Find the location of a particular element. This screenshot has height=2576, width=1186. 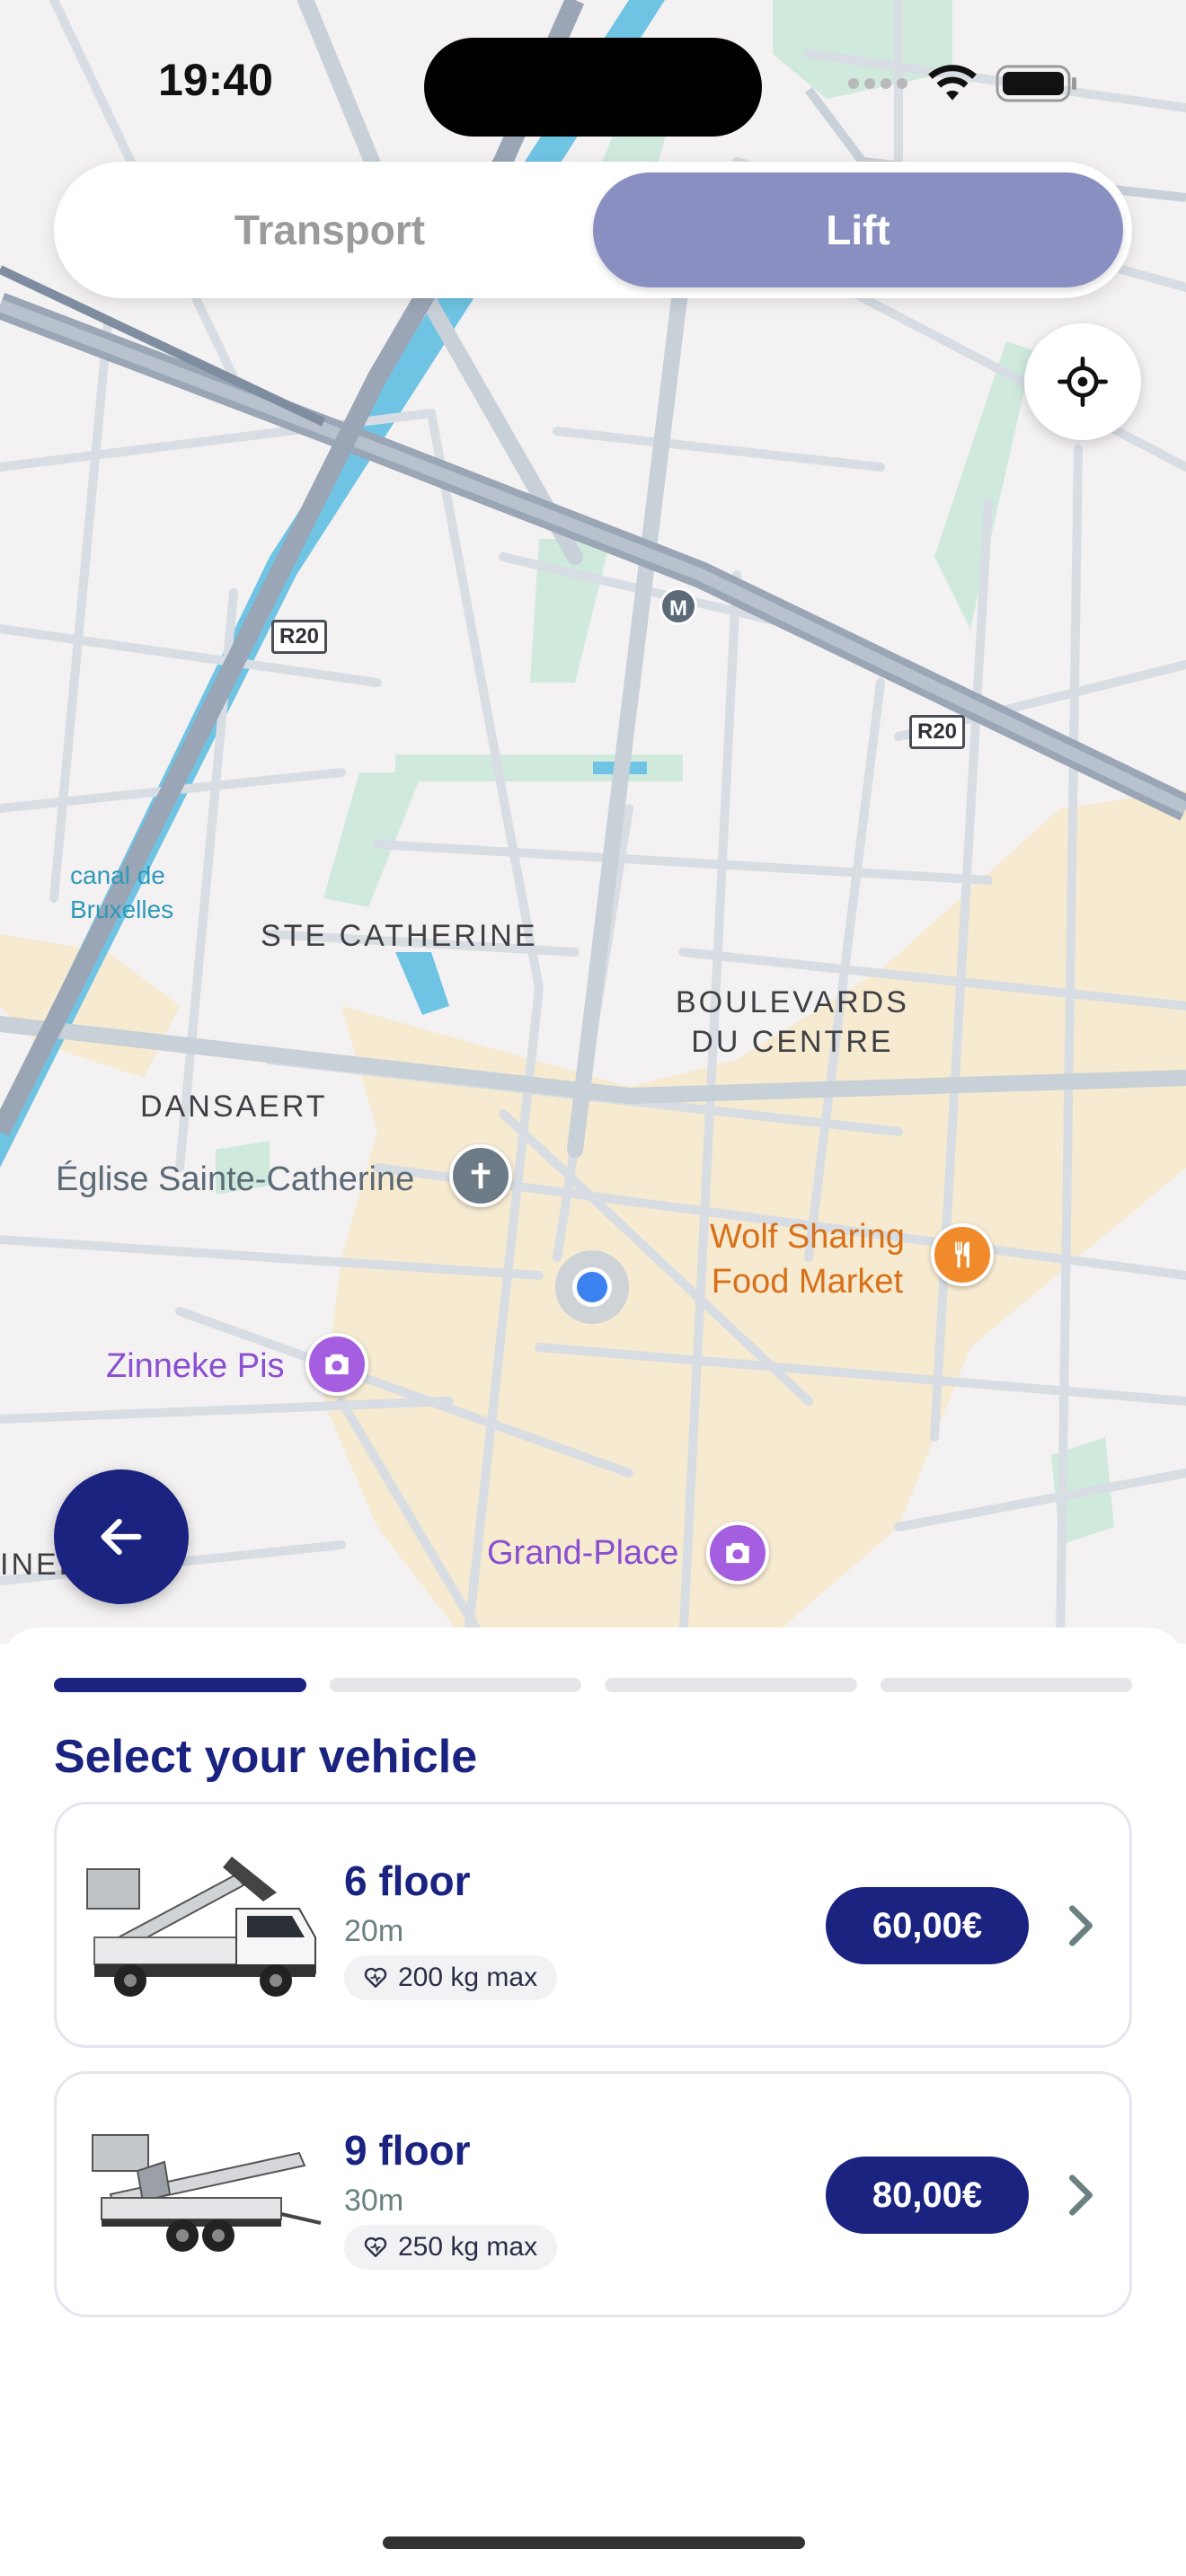

vehicle-card-6-floor: 6 floor 20m 200 kg max 60,00€ is located at coordinates (593, 1925).